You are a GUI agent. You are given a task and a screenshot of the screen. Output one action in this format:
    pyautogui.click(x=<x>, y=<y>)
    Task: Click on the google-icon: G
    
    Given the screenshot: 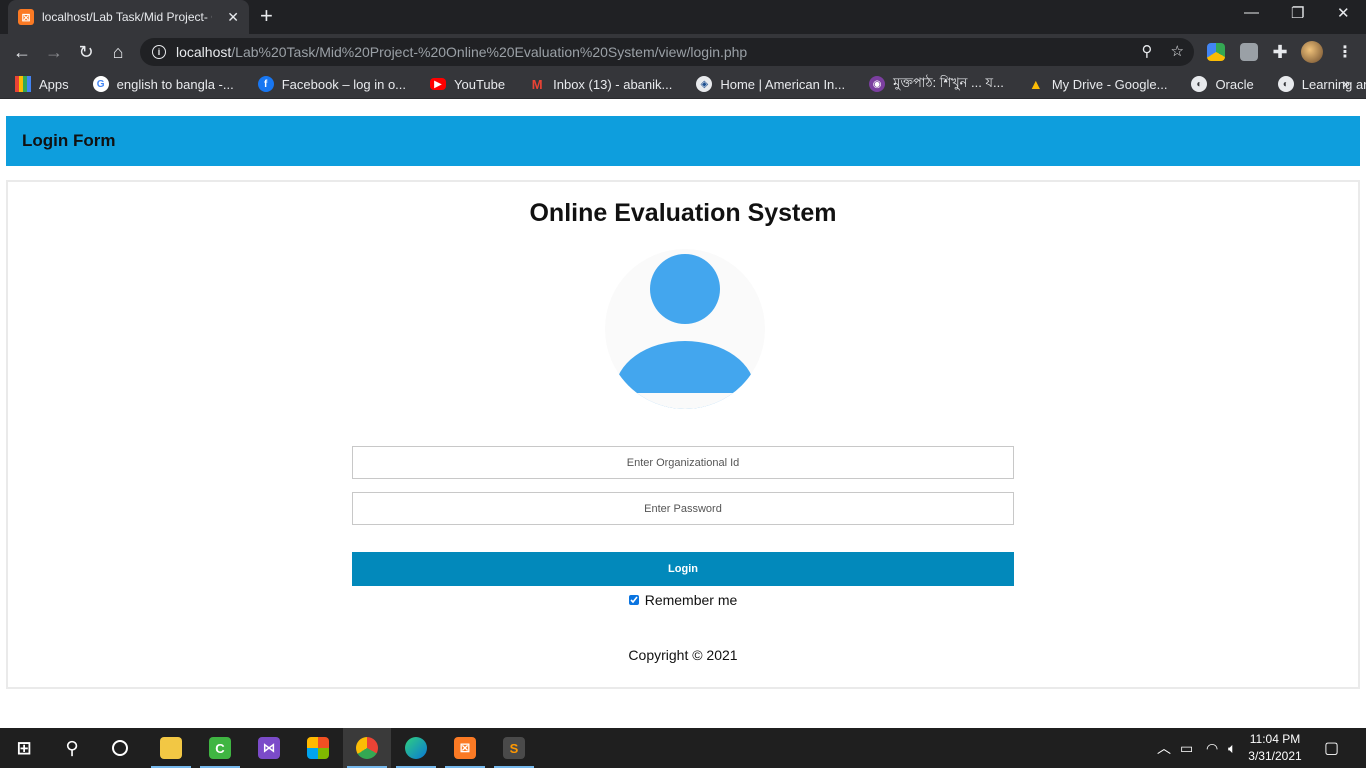 What is the action you would take?
    pyautogui.click(x=100, y=84)
    